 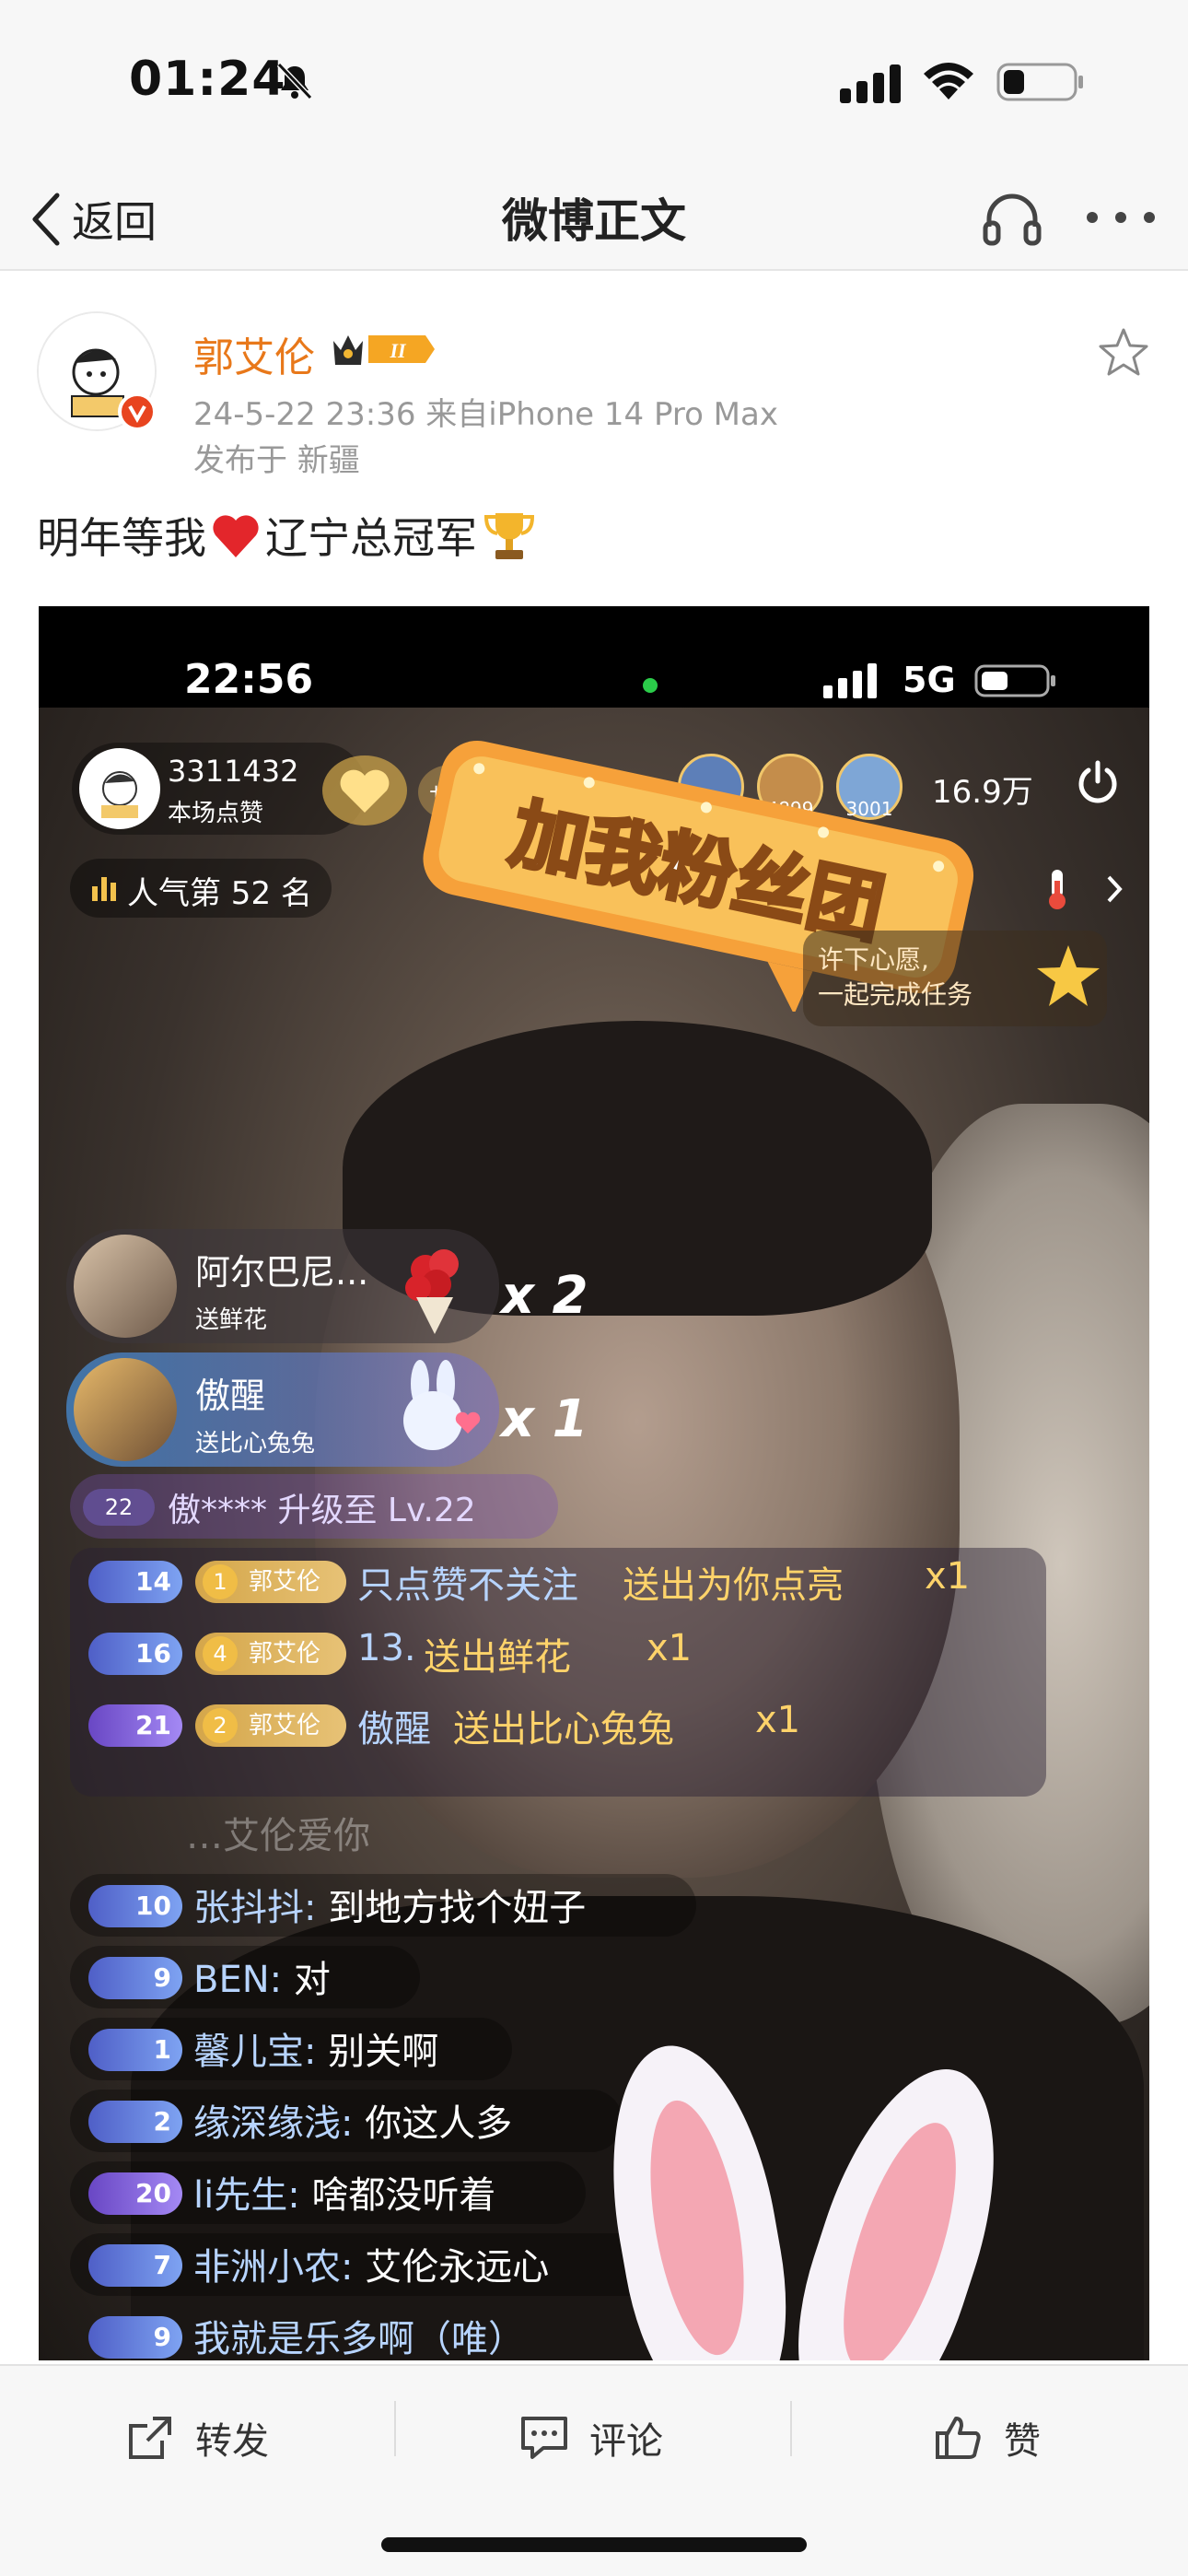 What do you see at coordinates (254, 353) in the screenshot?
I see `author-username: 郭艾伦` at bounding box center [254, 353].